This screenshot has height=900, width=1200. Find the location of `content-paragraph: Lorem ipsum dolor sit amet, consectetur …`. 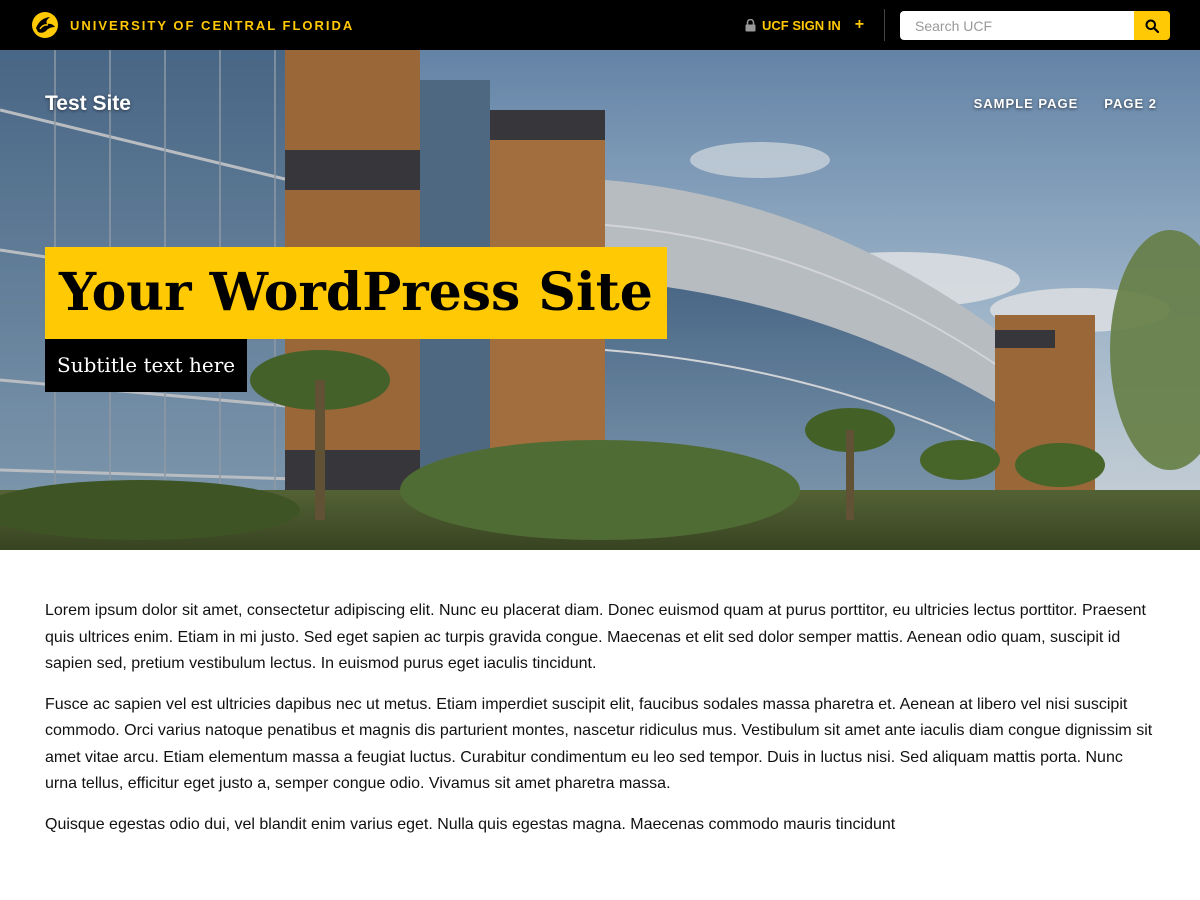

content-paragraph: Lorem ipsum dolor sit amet, consectetur … is located at coordinates (595, 637).